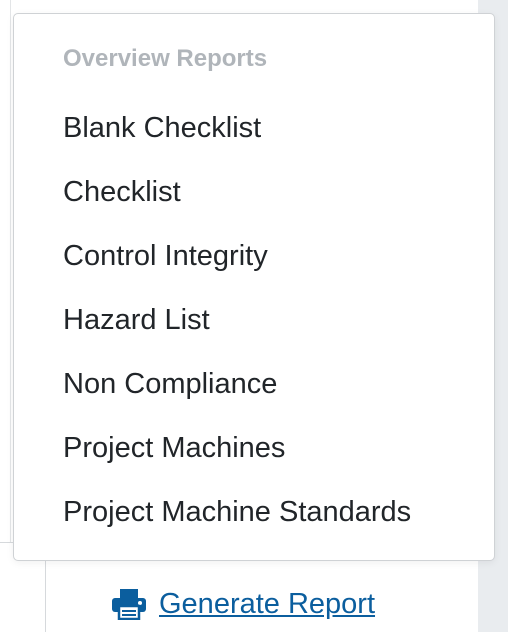 This screenshot has width=508, height=632. I want to click on generate-report-label: Generate Report, so click(267, 603).